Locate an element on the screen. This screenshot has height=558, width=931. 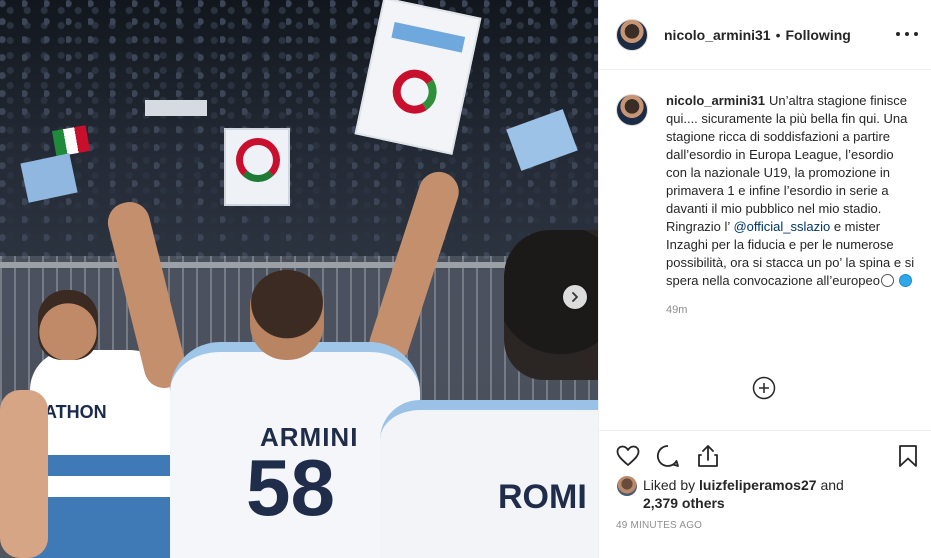
mention-link: @official_sslazio is located at coordinates (781, 226).